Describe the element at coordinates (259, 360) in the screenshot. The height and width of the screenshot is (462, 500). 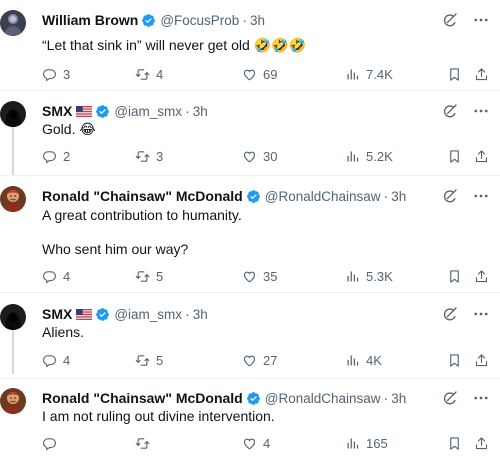
I see `like-button: 27` at that location.